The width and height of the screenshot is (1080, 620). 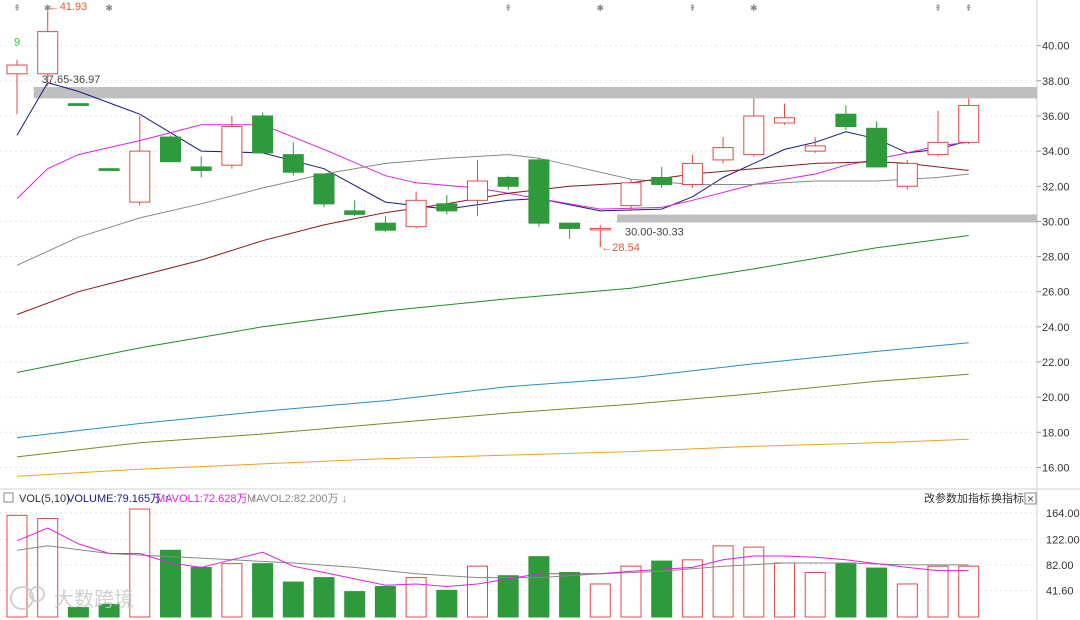 I want to click on volume-axis: 164.00 122.00 82.00 41.60, so click(x=1063, y=553).